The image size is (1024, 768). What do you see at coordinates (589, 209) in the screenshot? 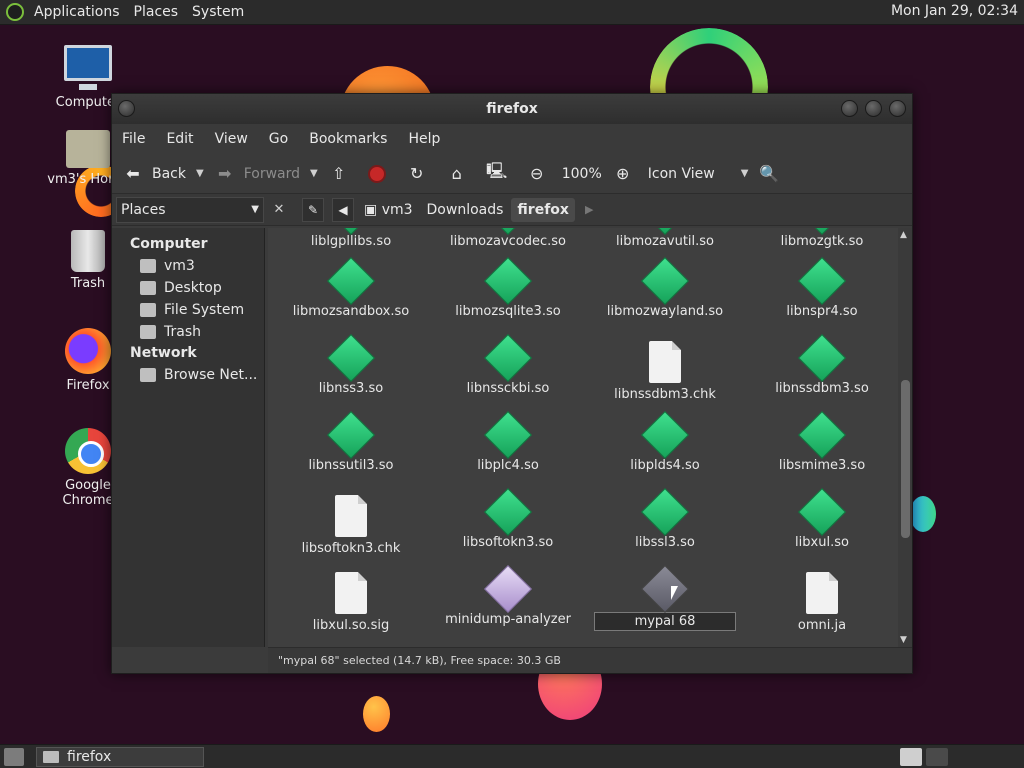
I see `breadcrumb-right-icon: ▶` at bounding box center [589, 209].